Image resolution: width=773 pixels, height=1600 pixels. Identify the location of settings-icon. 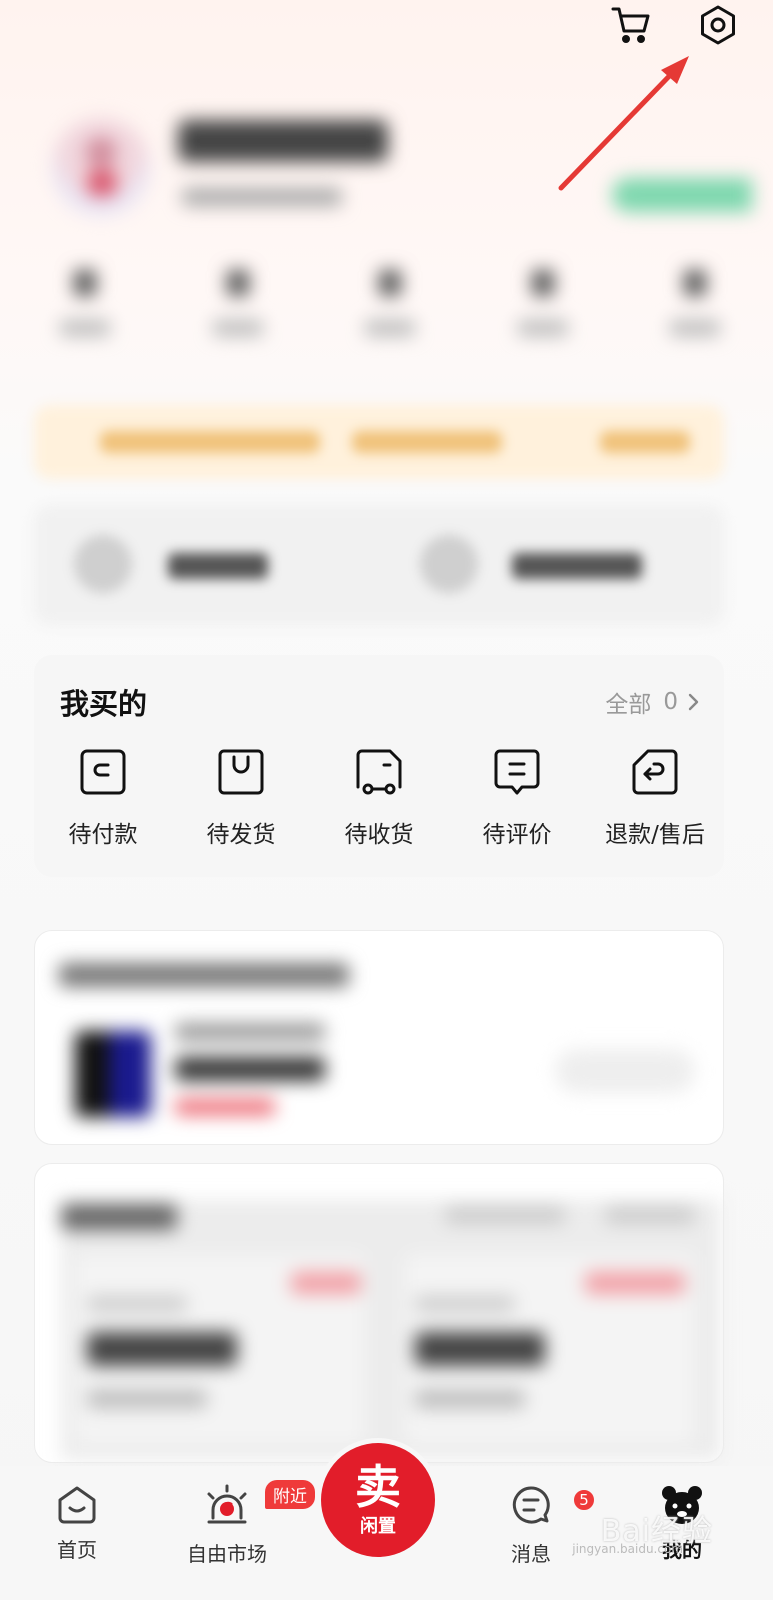
(718, 25).